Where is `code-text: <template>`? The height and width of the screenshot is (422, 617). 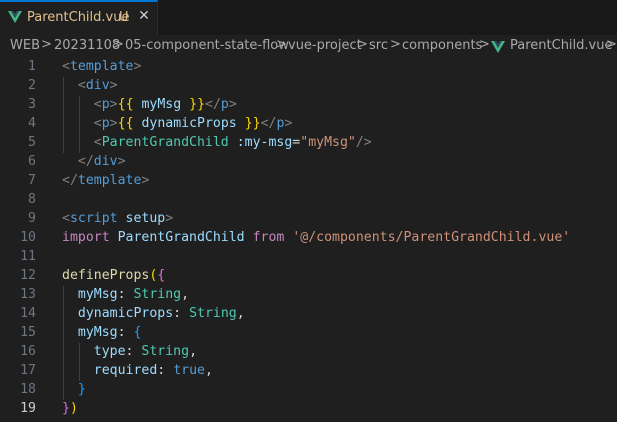 code-text: <template> is located at coordinates (101, 66).